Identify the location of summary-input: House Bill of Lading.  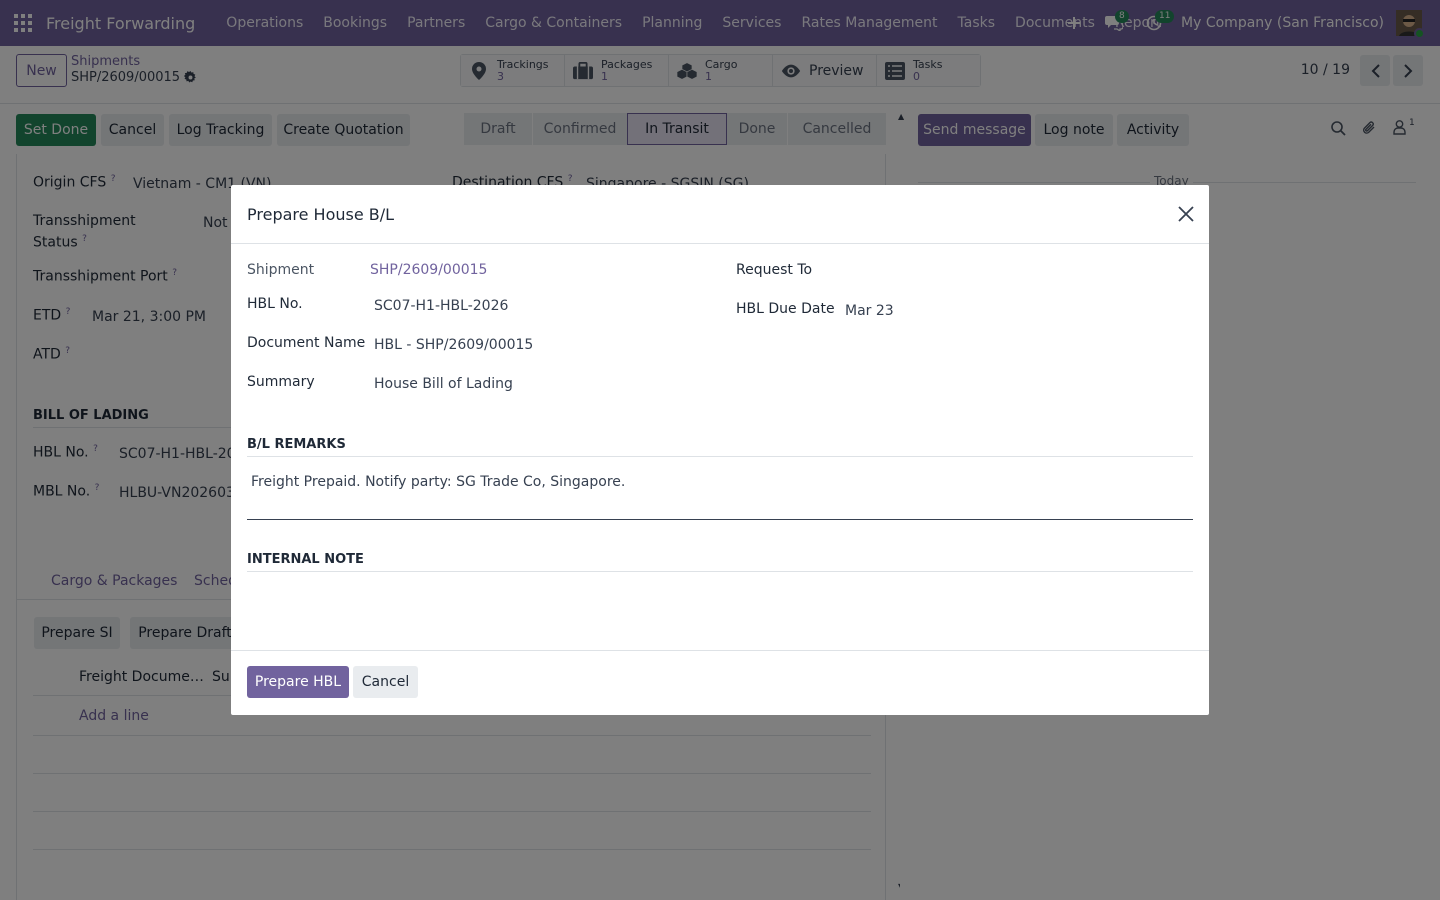
(443, 384).